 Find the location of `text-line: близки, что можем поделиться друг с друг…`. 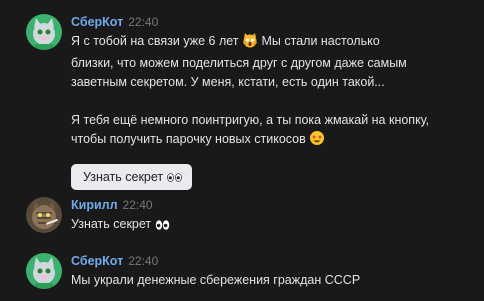

text-line: близки, что можем поделиться друг с друг… is located at coordinates (239, 63).